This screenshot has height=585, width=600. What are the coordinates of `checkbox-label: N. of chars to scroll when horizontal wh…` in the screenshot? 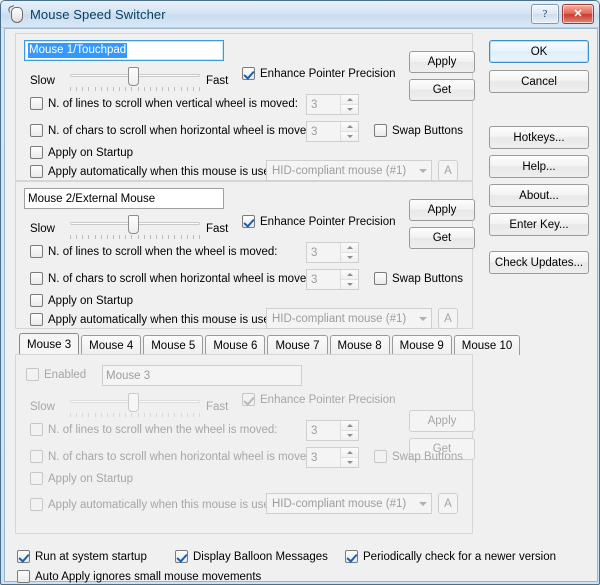 It's located at (182, 130).